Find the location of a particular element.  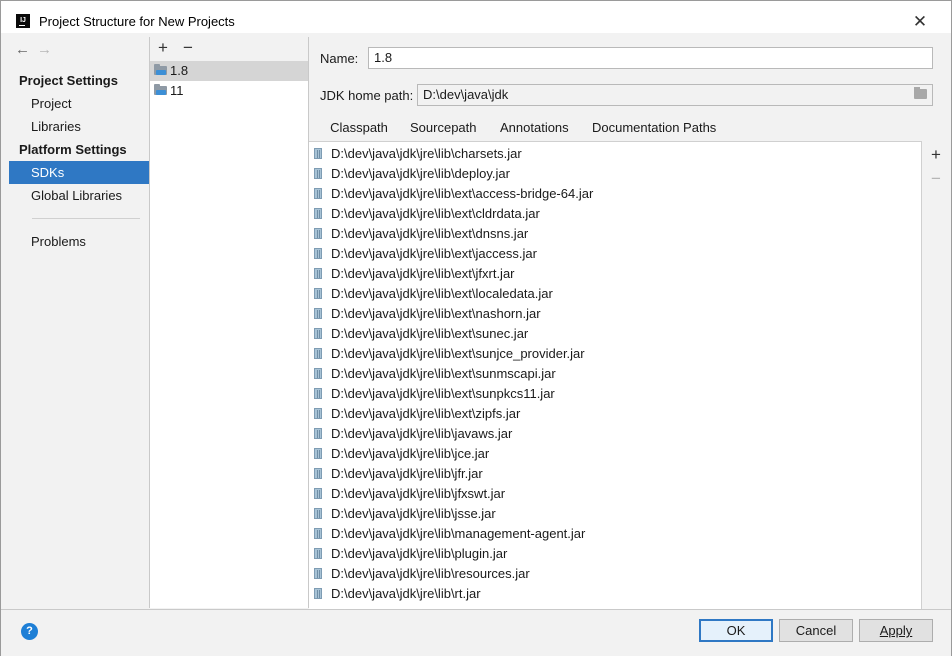

tab-sourcepath: Sourcepath is located at coordinates (443, 129).